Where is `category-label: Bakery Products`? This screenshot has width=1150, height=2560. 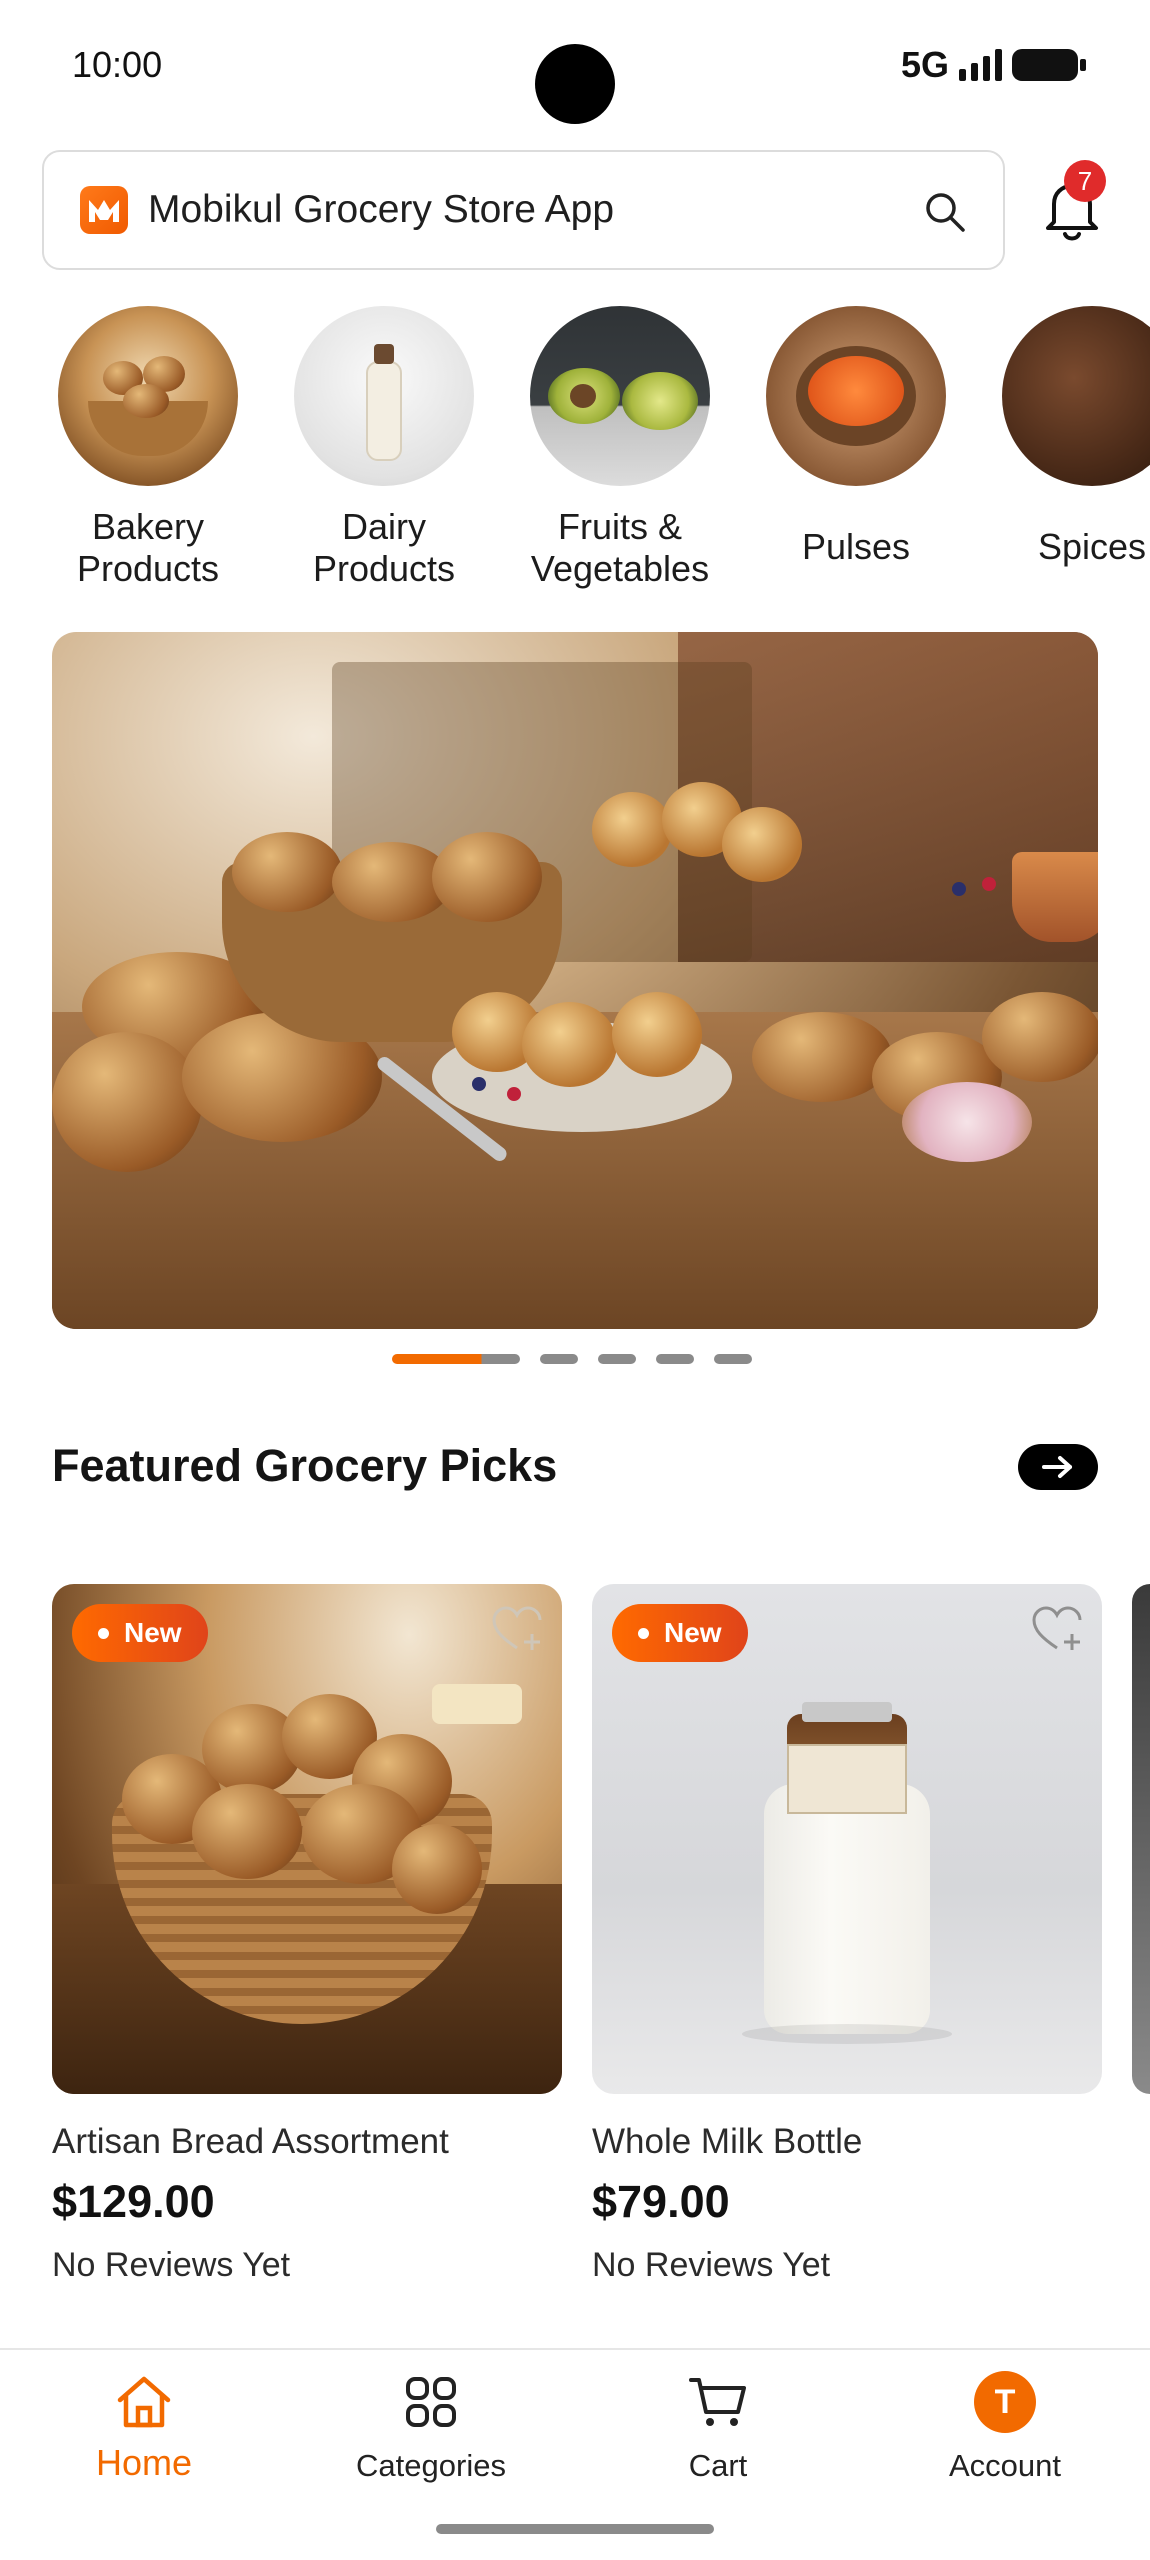 category-label: Bakery Products is located at coordinates (148, 547).